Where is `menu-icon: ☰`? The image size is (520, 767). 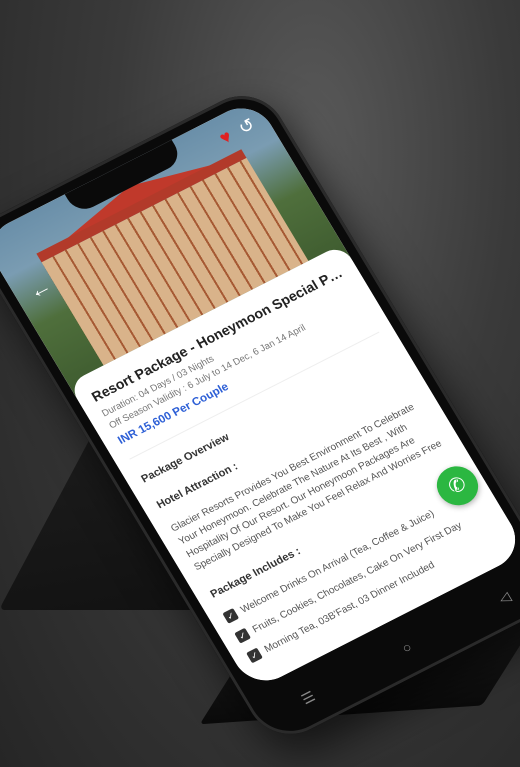
menu-icon: ☰ is located at coordinates (308, 698).